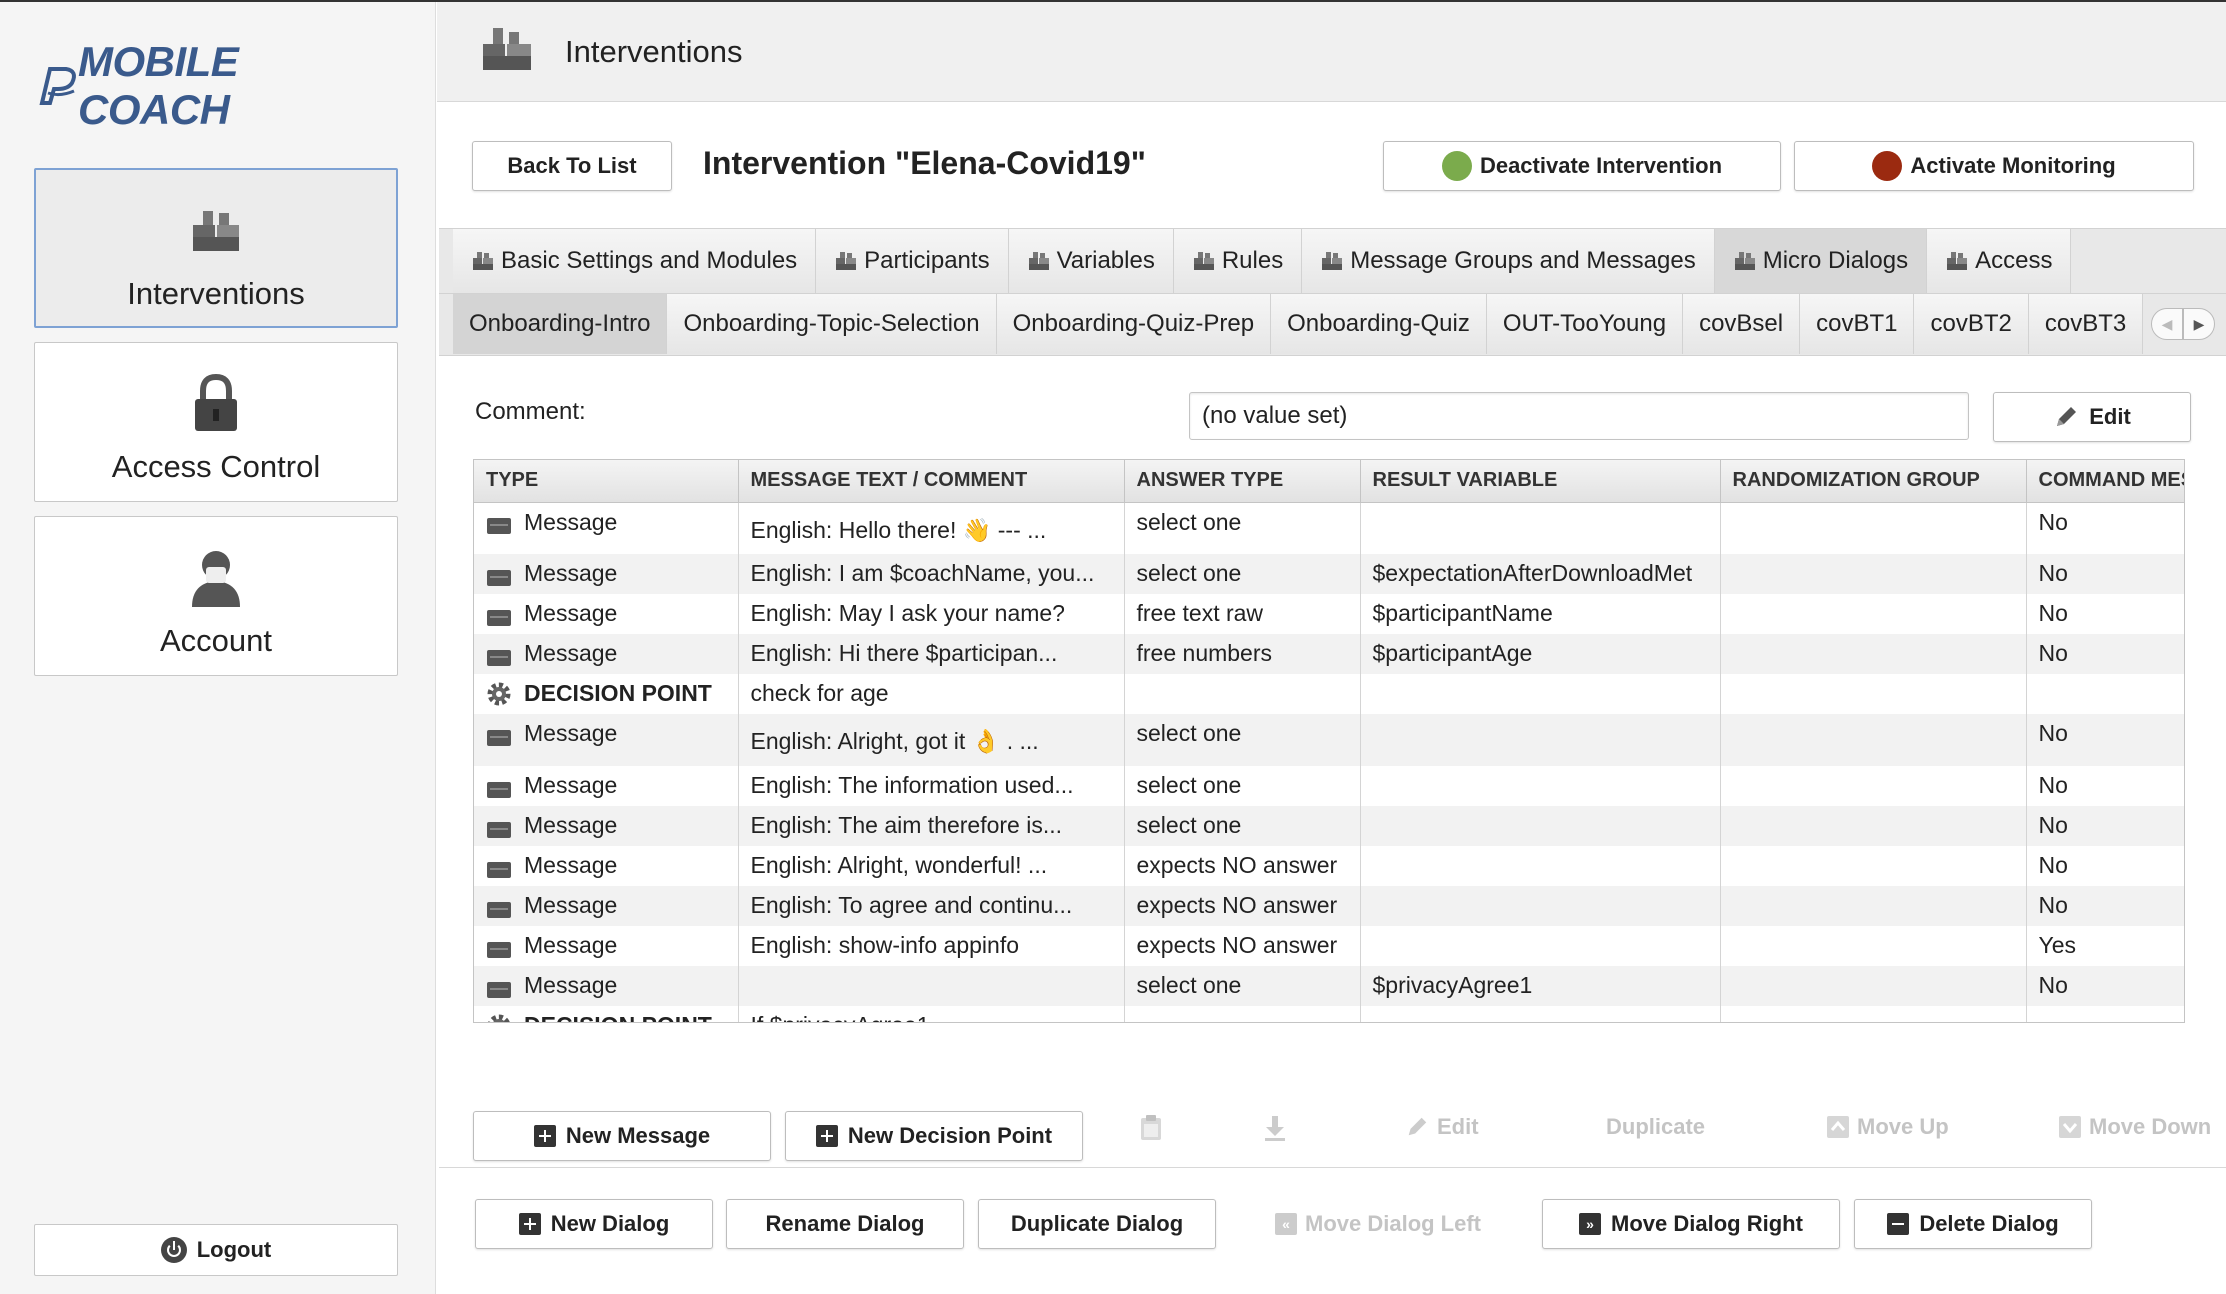 The height and width of the screenshot is (1294, 2226). I want to click on delete-dialog-button: Delete Dialog, so click(1973, 1224).